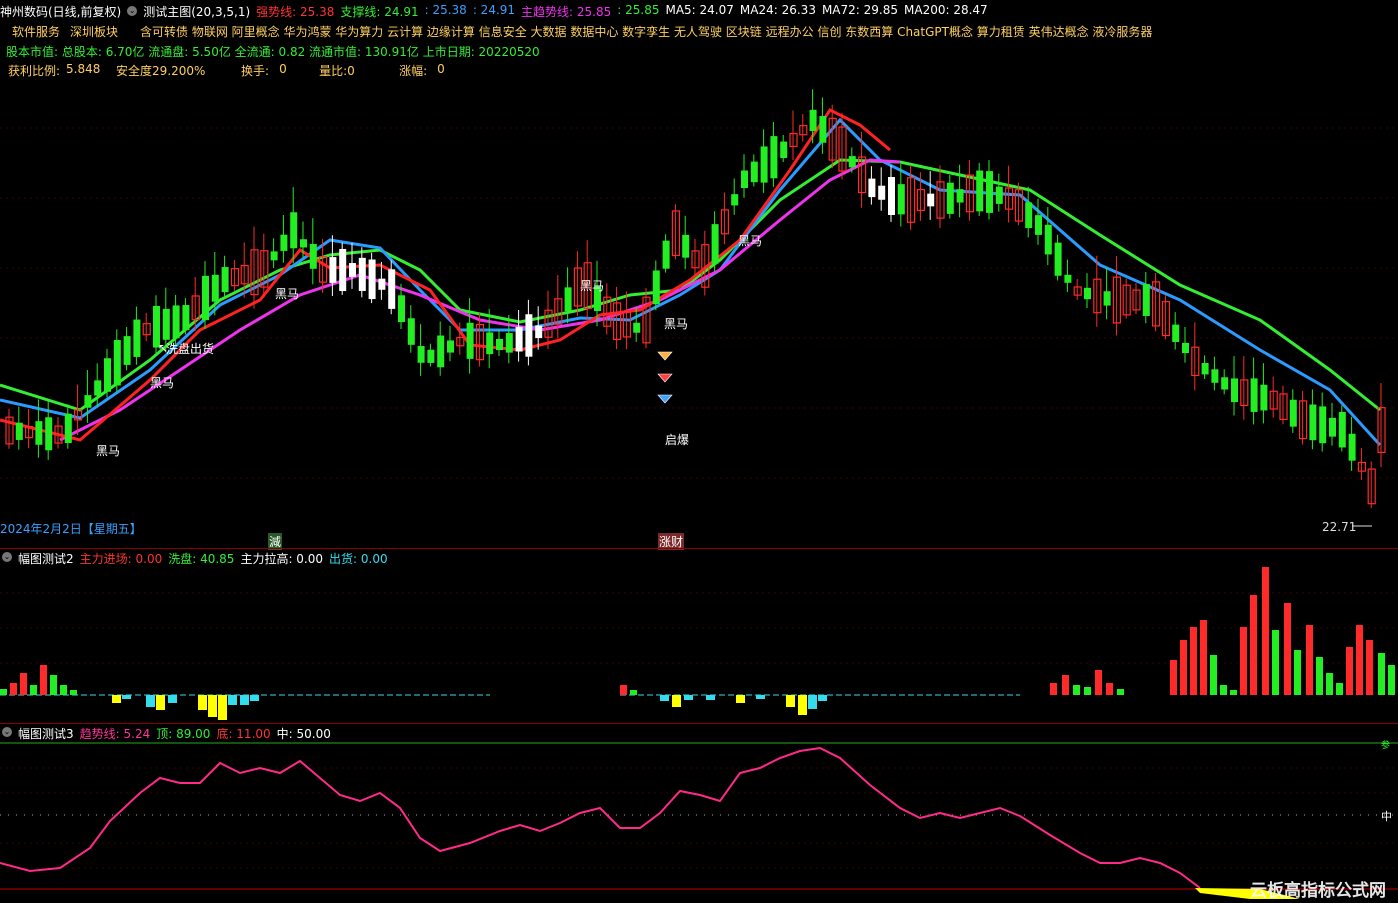 The image size is (1398, 903). Describe the element at coordinates (190, 348) in the screenshot. I see `annotation-label: 洗盘出货` at that location.